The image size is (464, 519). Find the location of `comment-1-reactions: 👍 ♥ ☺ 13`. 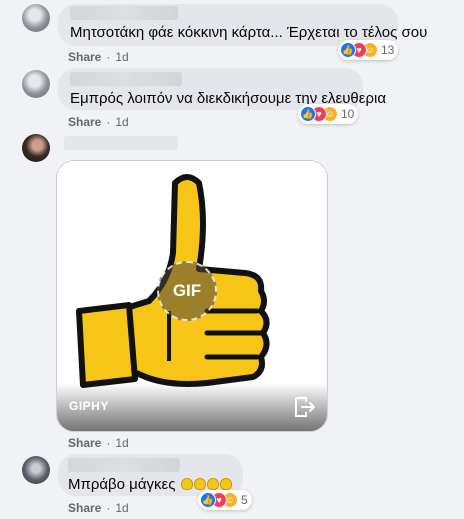

comment-1-reactions: 👍 ♥ ☺ 13 is located at coordinates (368, 50).